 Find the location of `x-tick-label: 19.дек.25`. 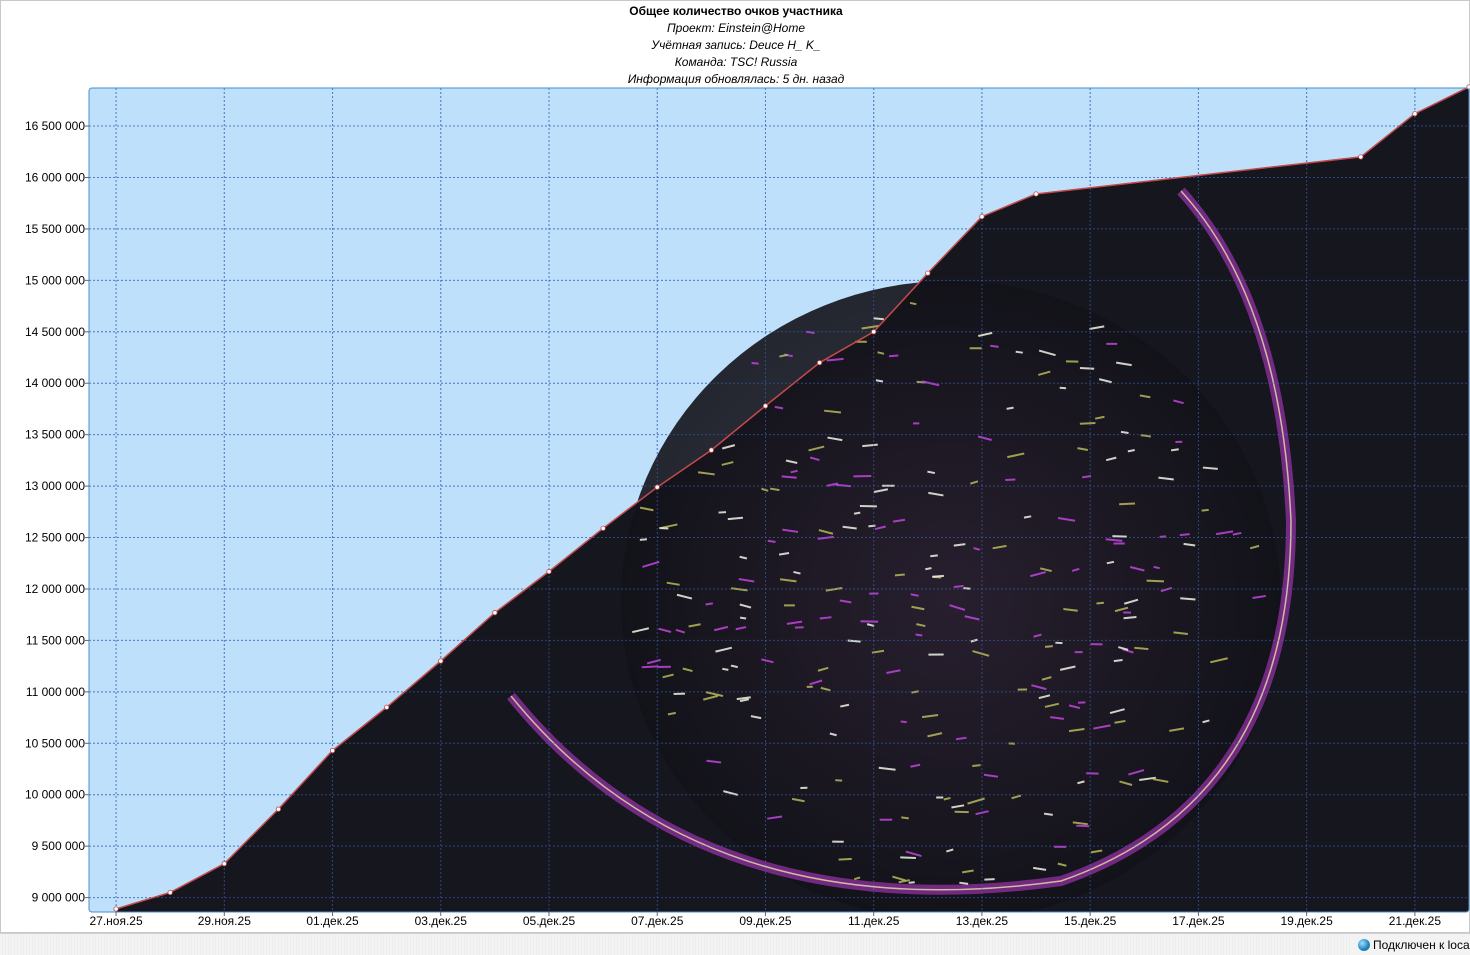

x-tick-label: 19.дек.25 is located at coordinates (1306, 921).